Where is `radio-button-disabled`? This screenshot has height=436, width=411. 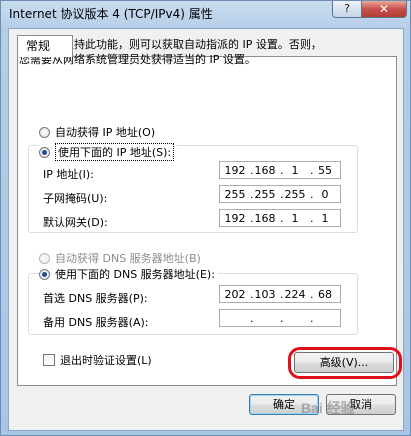
radio-button-disabled is located at coordinates (44, 258).